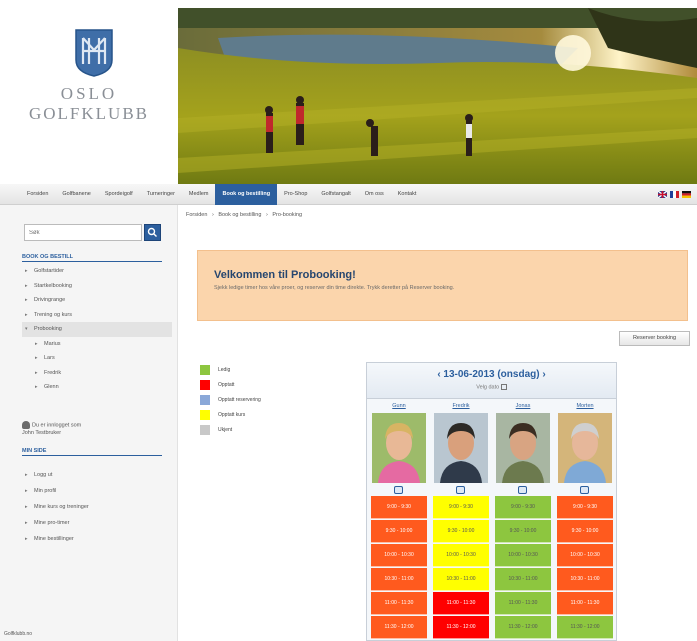 The width and height of the screenshot is (697, 641). Describe the element at coordinates (239, 215) in the screenshot. I see `breadcrumb-book: Book og bestilling` at that location.